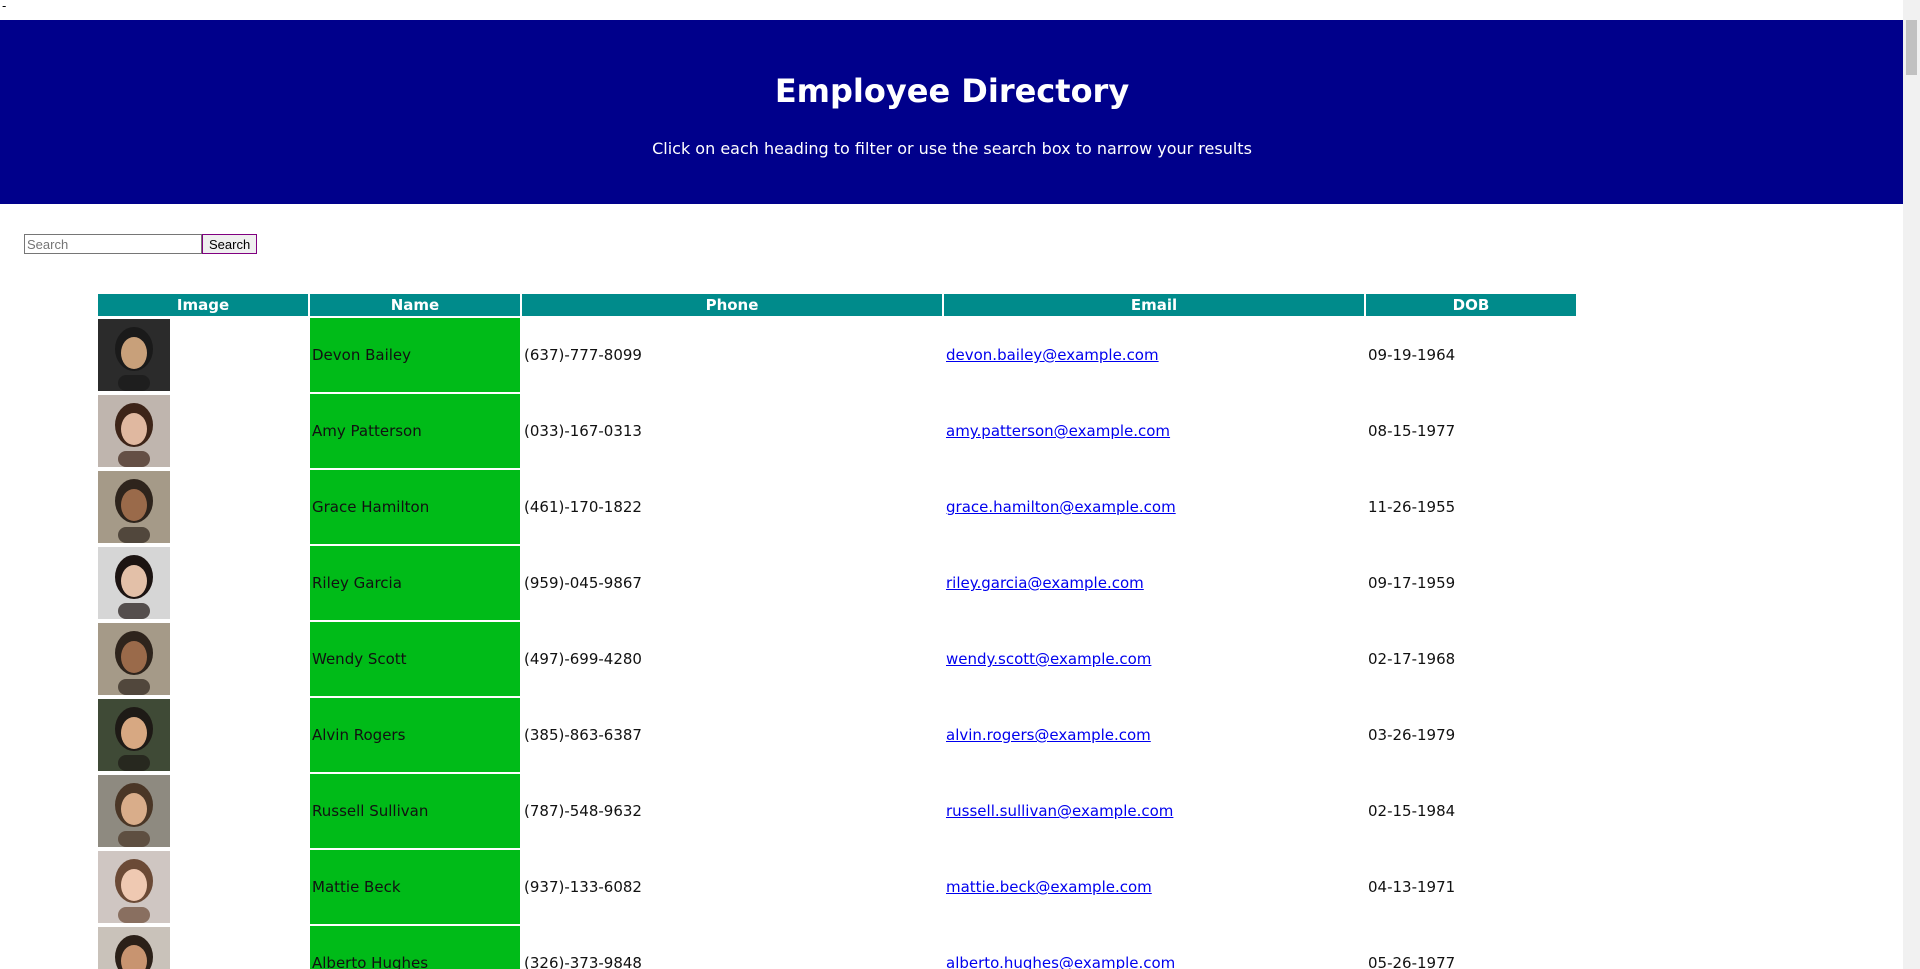 The height and width of the screenshot is (969, 1920). What do you see at coordinates (1052, 355) in the screenshot?
I see `email-link: devon.bailey@example.com` at bounding box center [1052, 355].